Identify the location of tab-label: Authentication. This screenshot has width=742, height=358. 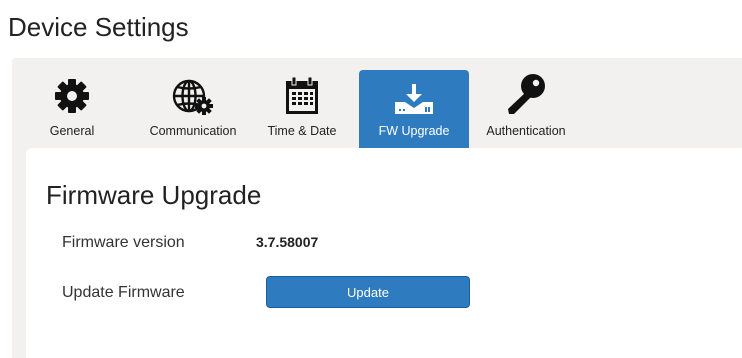
(526, 131).